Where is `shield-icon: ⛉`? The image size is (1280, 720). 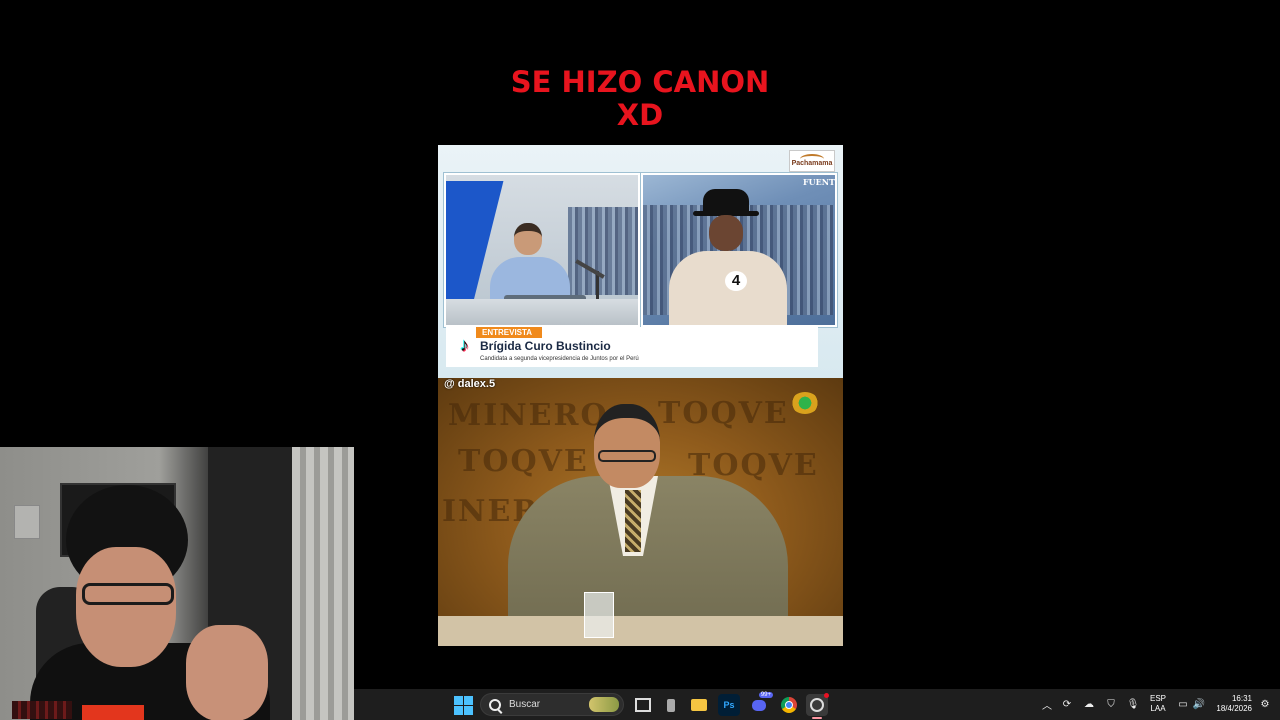 shield-icon: ⛉ is located at coordinates (1111, 704).